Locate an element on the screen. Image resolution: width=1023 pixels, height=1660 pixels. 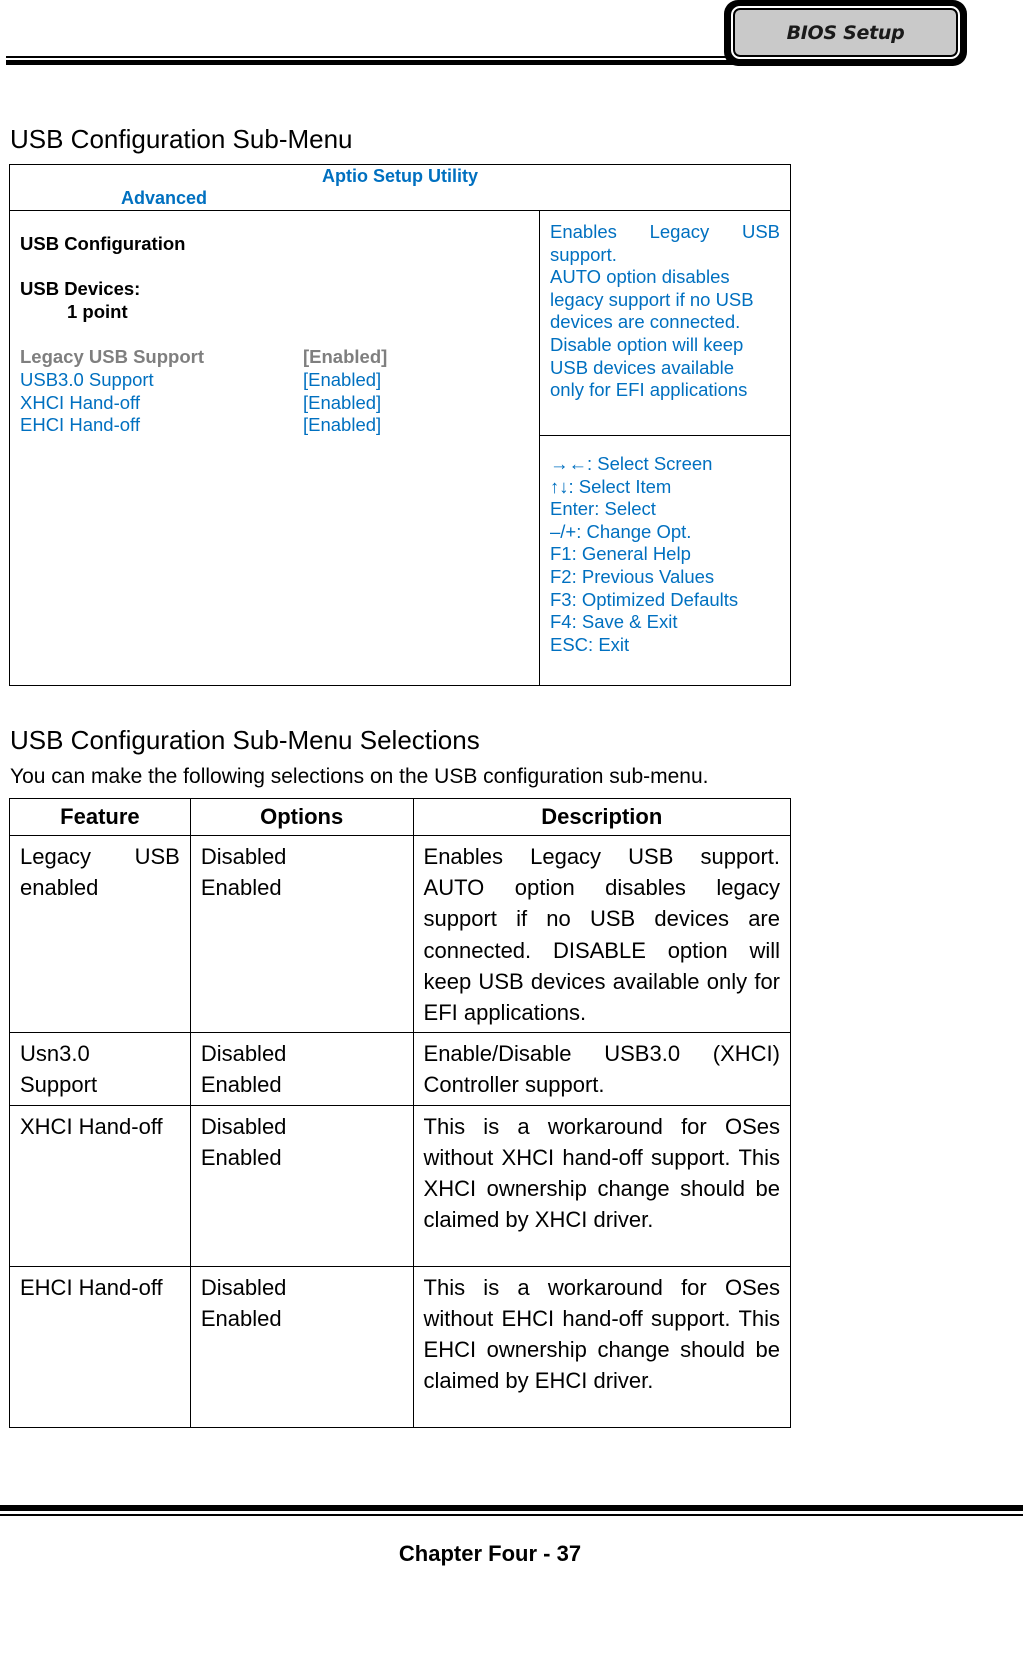
usb-devices-label: USB Devices: is located at coordinates (80, 288).